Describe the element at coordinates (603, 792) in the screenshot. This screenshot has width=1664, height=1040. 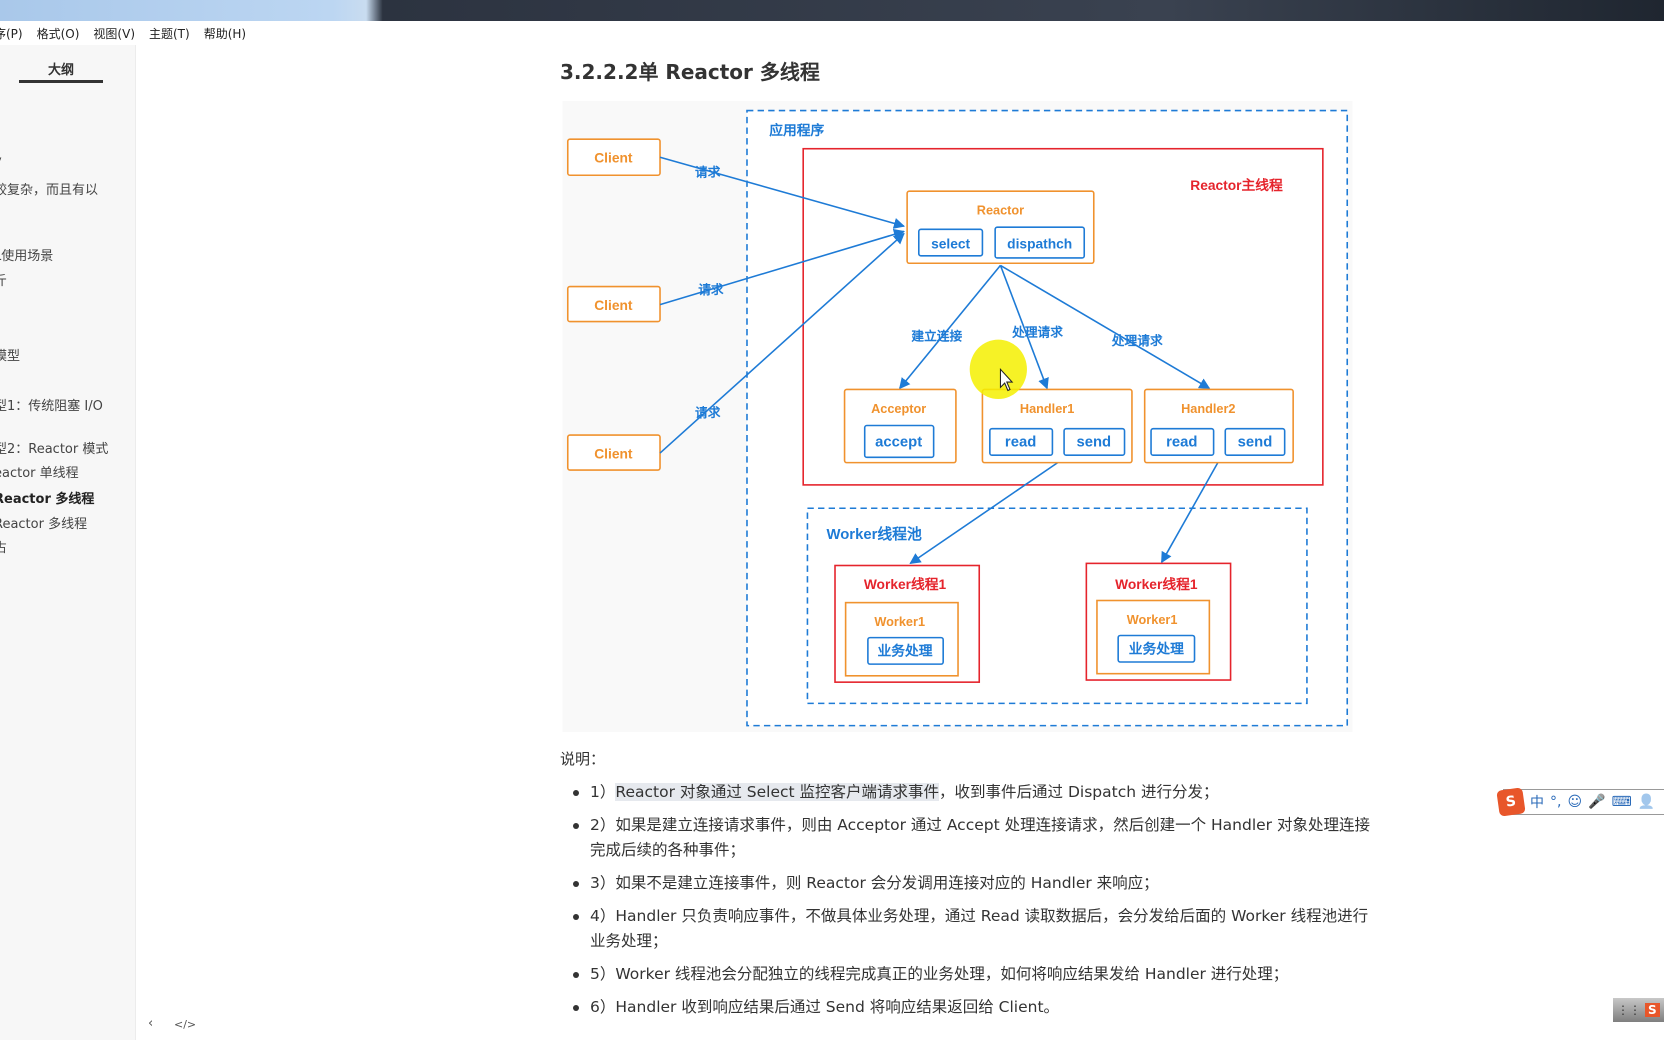
I see `item-number: 1）` at that location.